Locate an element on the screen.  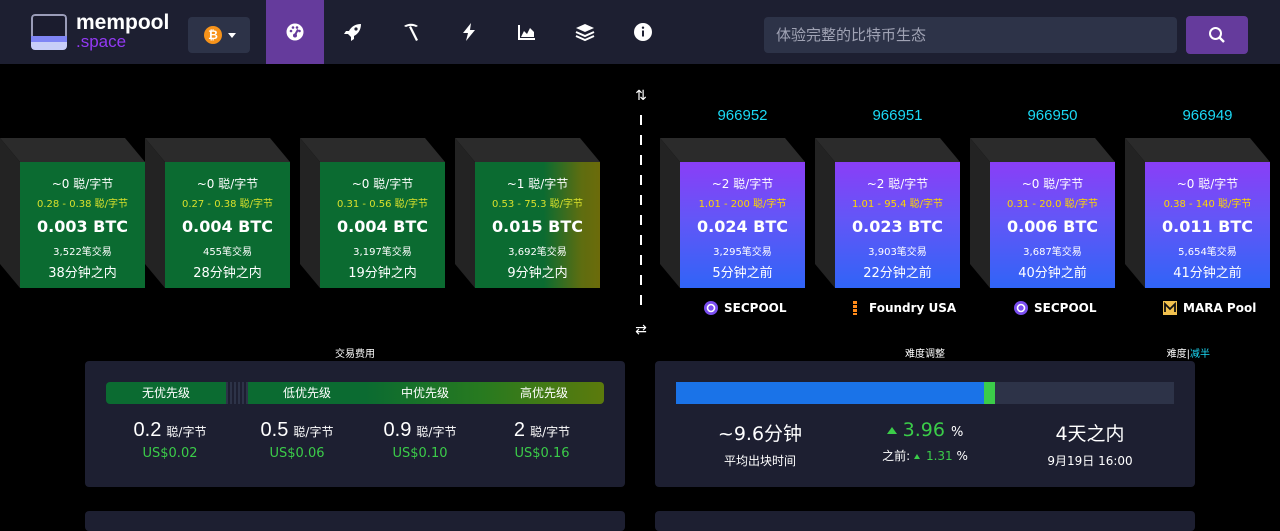
avg-block-time: ~9.6分钟 平均出块时间 is located at coordinates (760, 444).